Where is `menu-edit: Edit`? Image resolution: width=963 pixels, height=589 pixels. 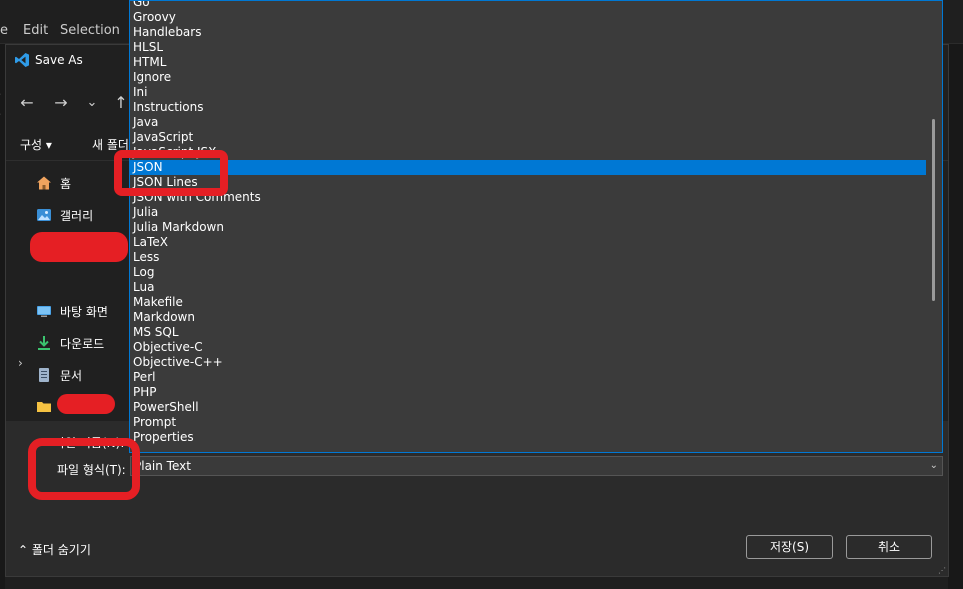
menu-edit: Edit is located at coordinates (35, 31).